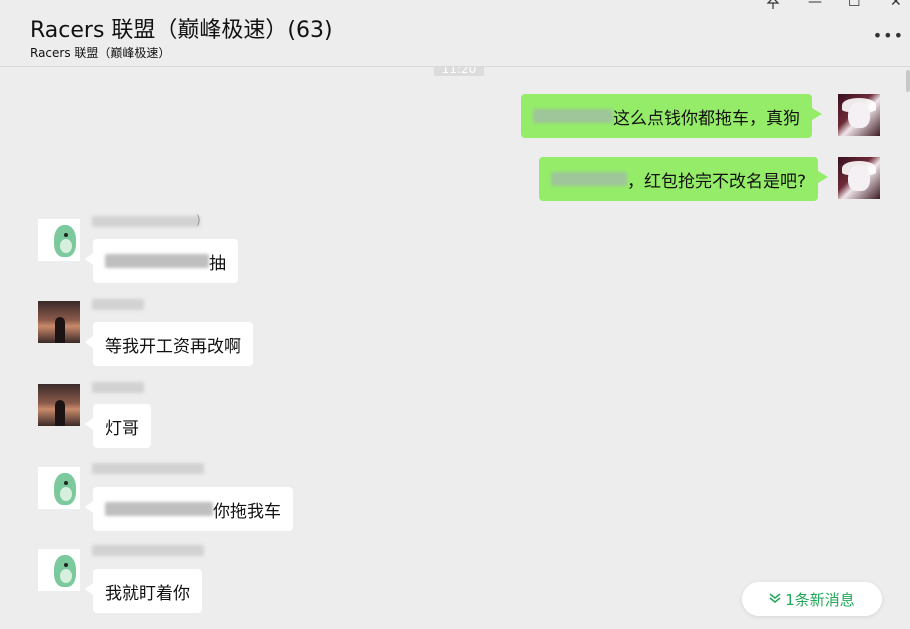 The height and width of the screenshot is (629, 910). I want to click on message-text: ，红包抢完不改名是吧?, so click(717, 181).